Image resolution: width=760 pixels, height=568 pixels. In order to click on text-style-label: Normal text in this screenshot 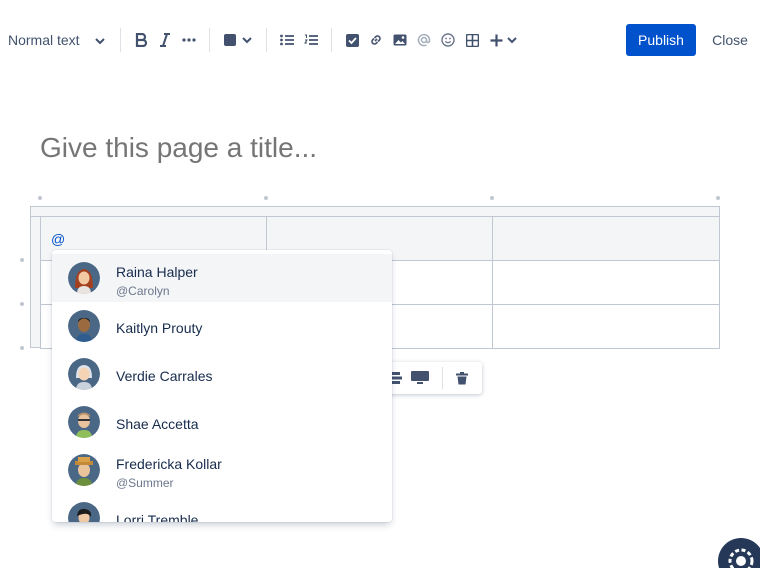, I will do `click(44, 40)`.